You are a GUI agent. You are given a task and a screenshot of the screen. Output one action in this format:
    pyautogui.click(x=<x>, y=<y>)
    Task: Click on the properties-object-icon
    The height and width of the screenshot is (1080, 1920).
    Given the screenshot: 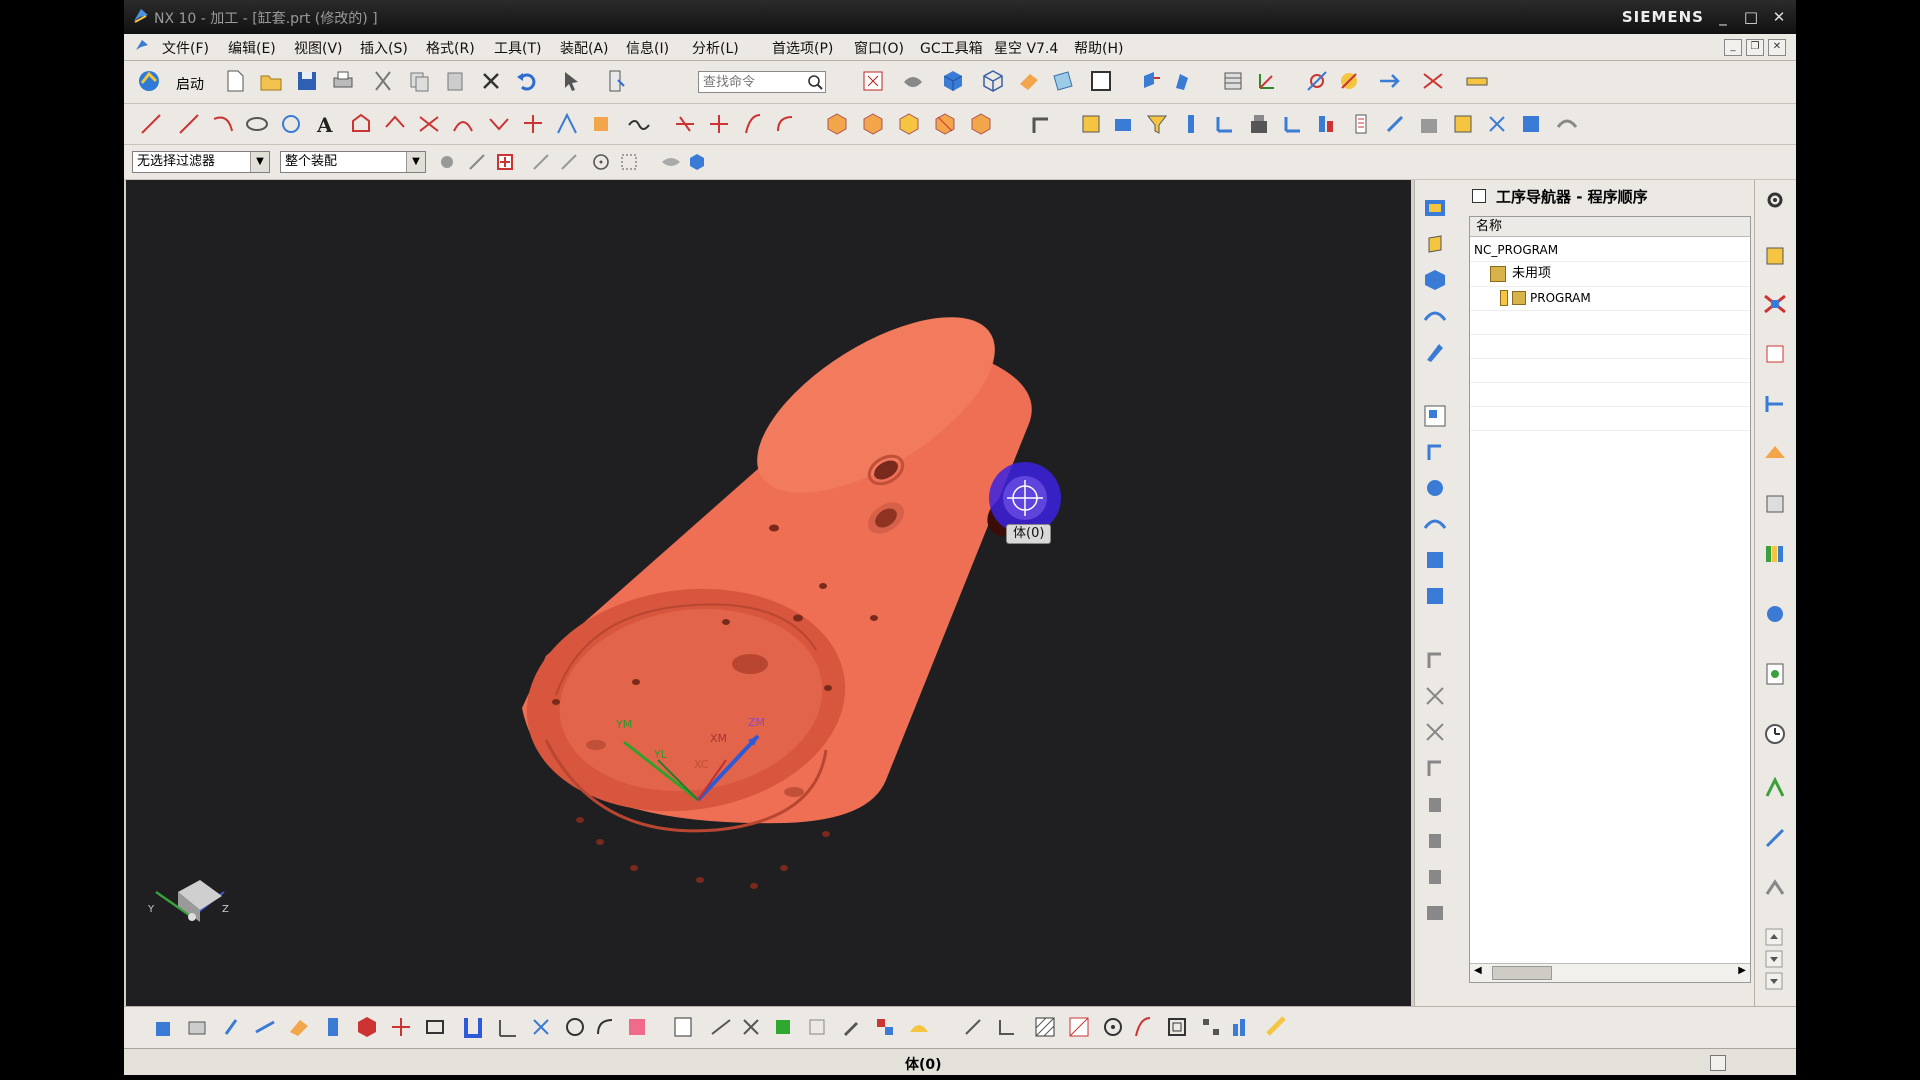 What is the action you would take?
    pyautogui.click(x=1435, y=912)
    